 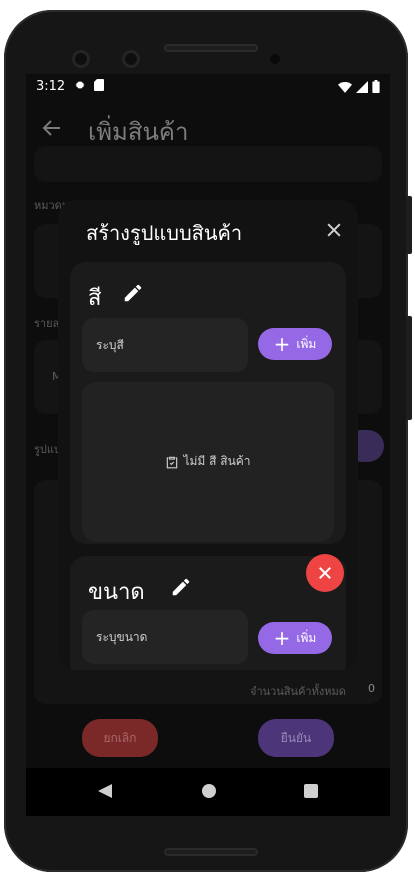 What do you see at coordinates (95, 298) in the screenshot?
I see `color-card-title: สี` at bounding box center [95, 298].